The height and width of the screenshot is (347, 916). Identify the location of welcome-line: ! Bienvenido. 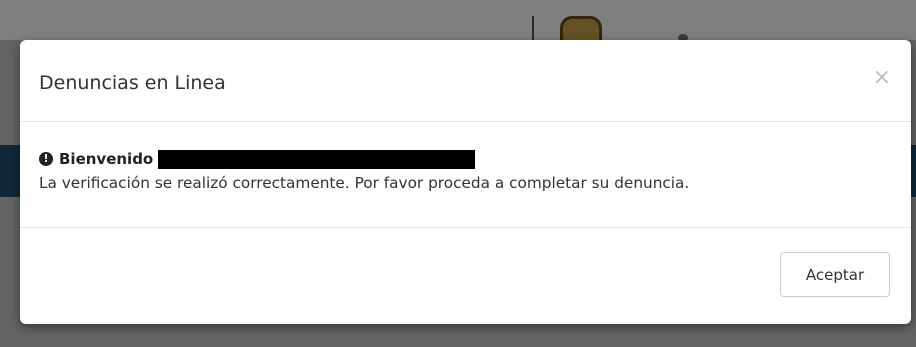
(257, 159).